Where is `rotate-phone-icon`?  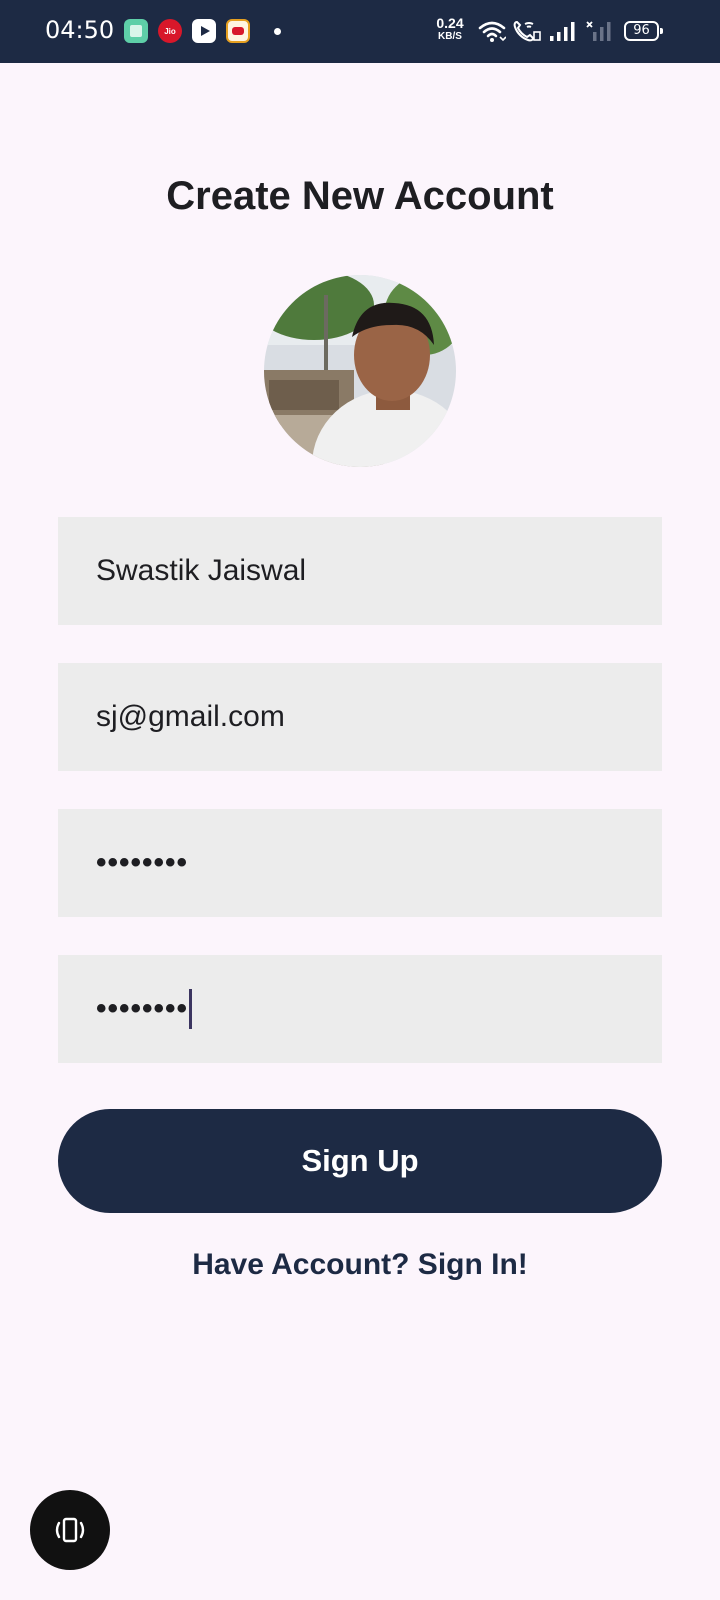 rotate-phone-icon is located at coordinates (70, 1530).